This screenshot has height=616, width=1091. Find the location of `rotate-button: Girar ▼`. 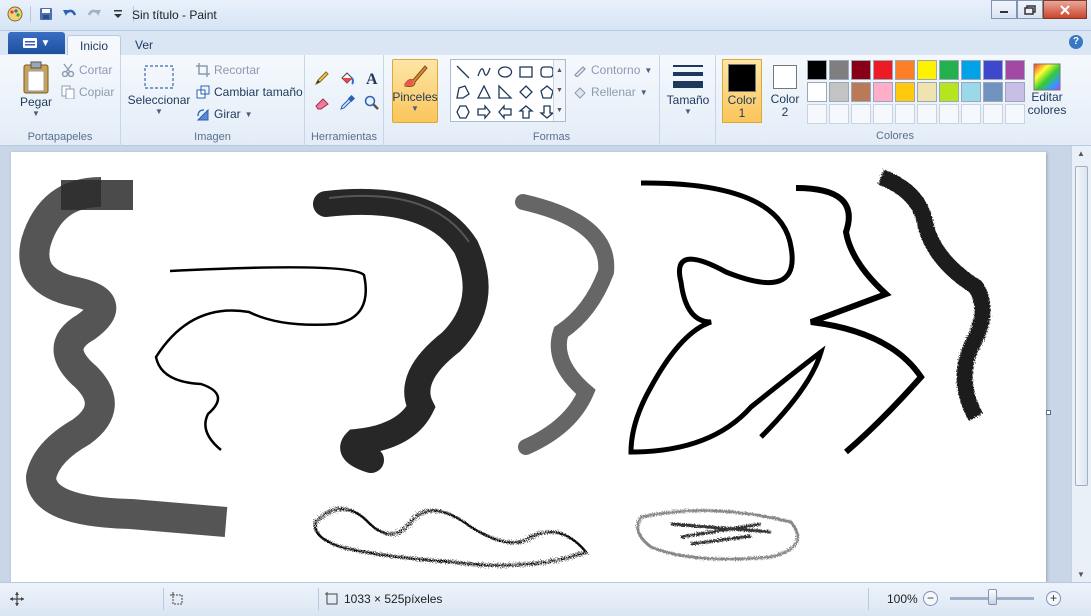

rotate-button: Girar ▼ is located at coordinates (224, 114).